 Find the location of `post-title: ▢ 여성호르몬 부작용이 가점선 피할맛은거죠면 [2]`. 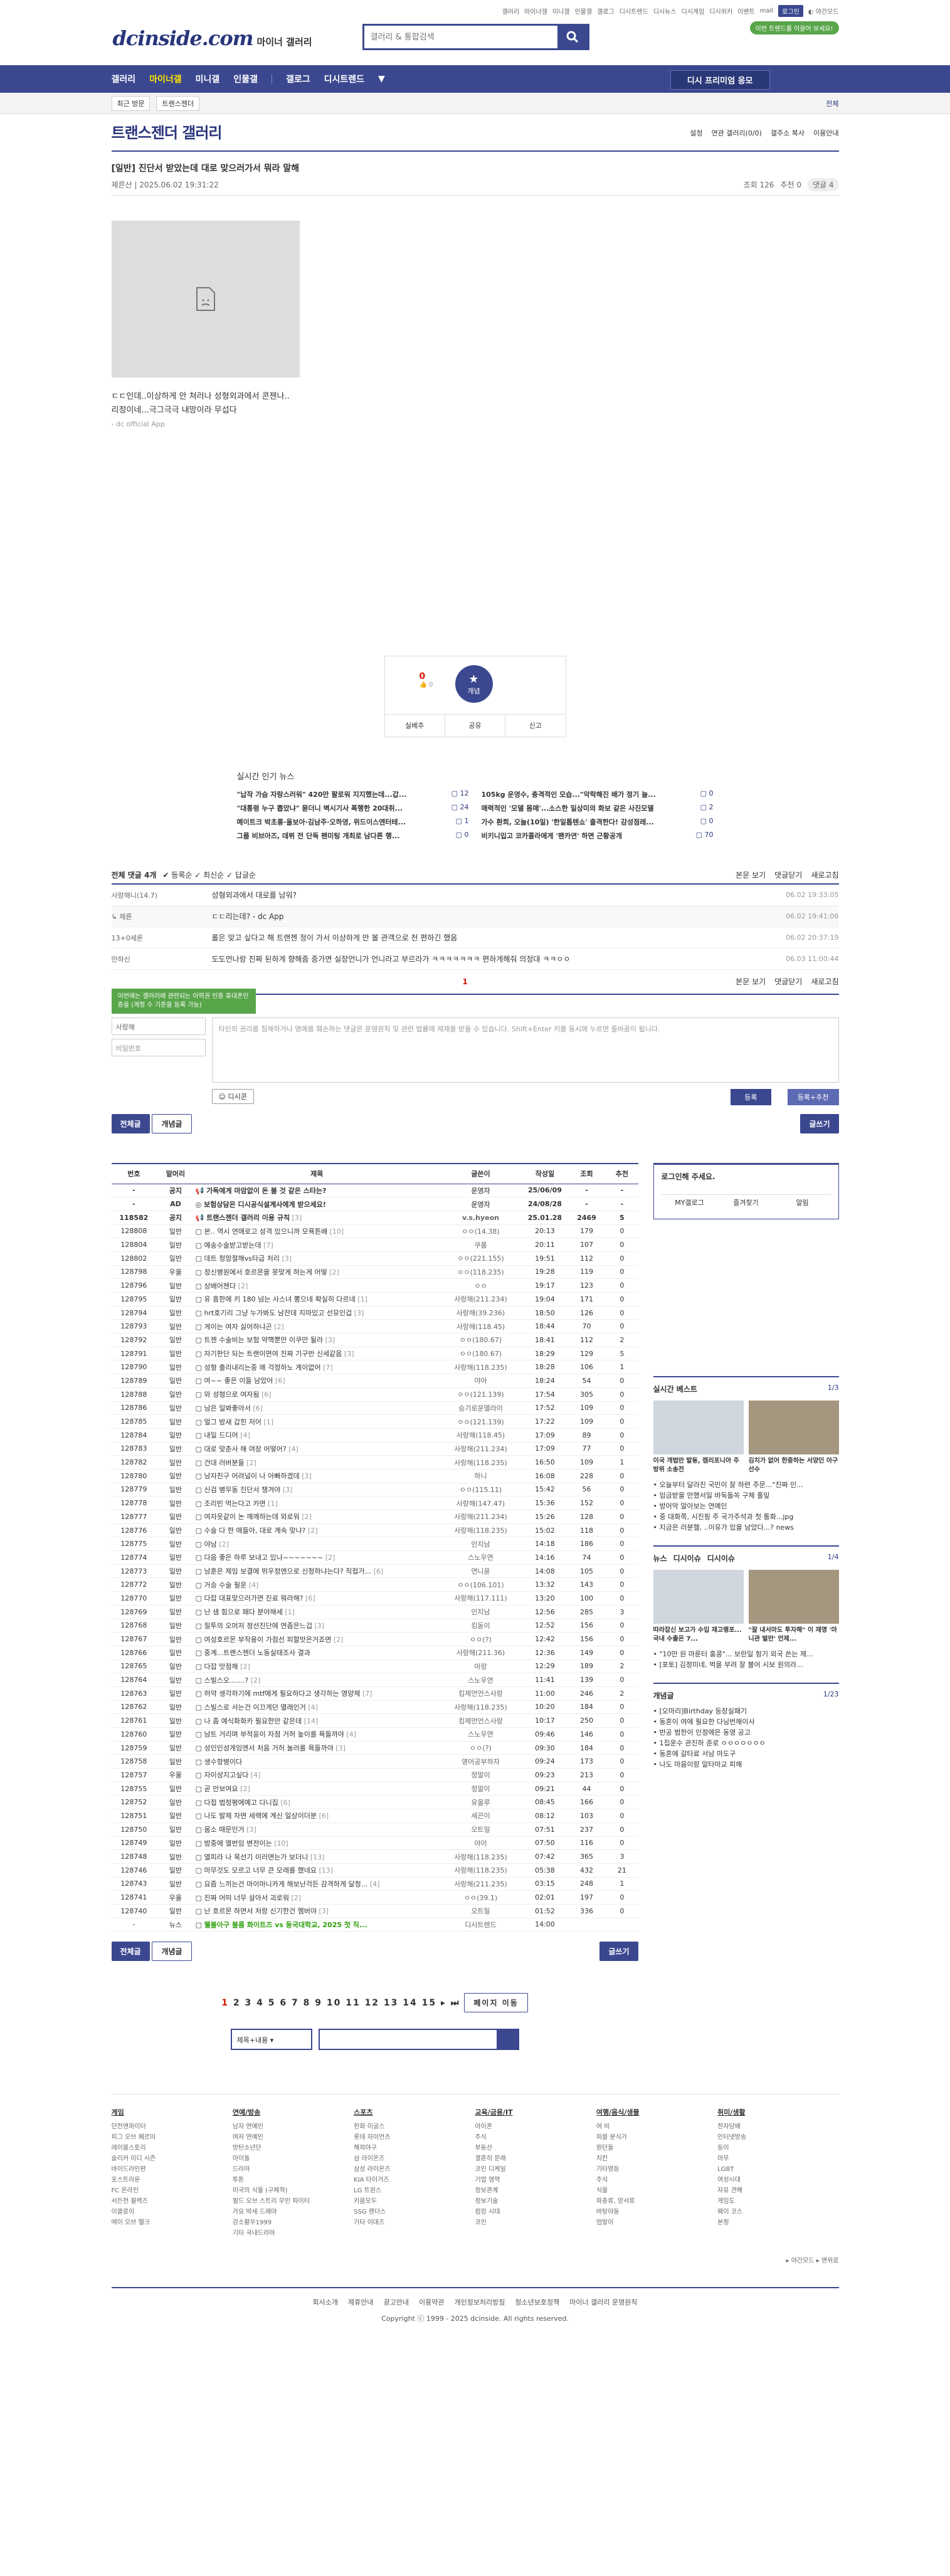

post-title: ▢ 여성호르몬 부작용이 가점선 피할맛은거죠면 [2] is located at coordinates (316, 1639).